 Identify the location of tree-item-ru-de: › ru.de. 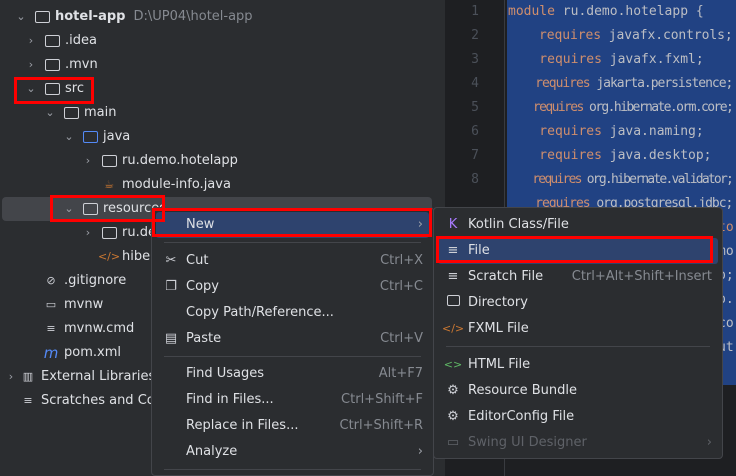
(118, 233).